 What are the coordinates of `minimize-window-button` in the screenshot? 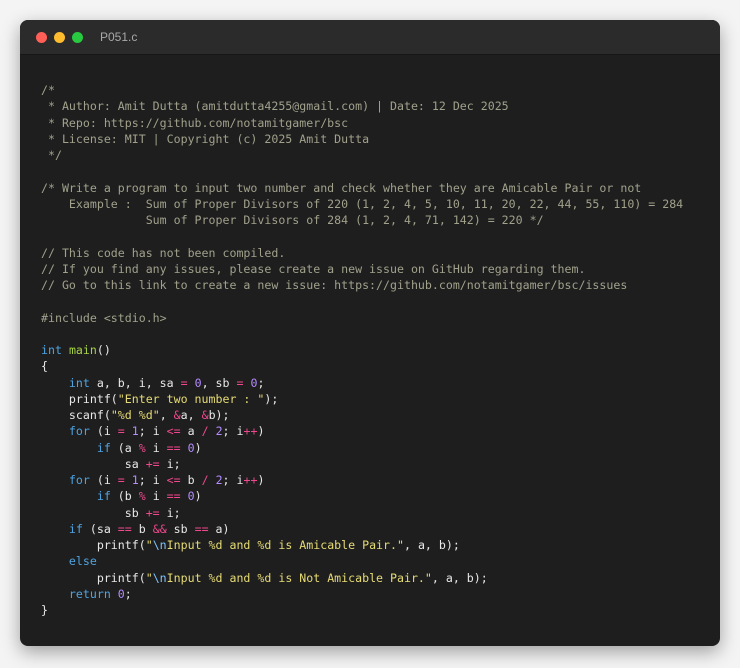 It's located at (59, 37).